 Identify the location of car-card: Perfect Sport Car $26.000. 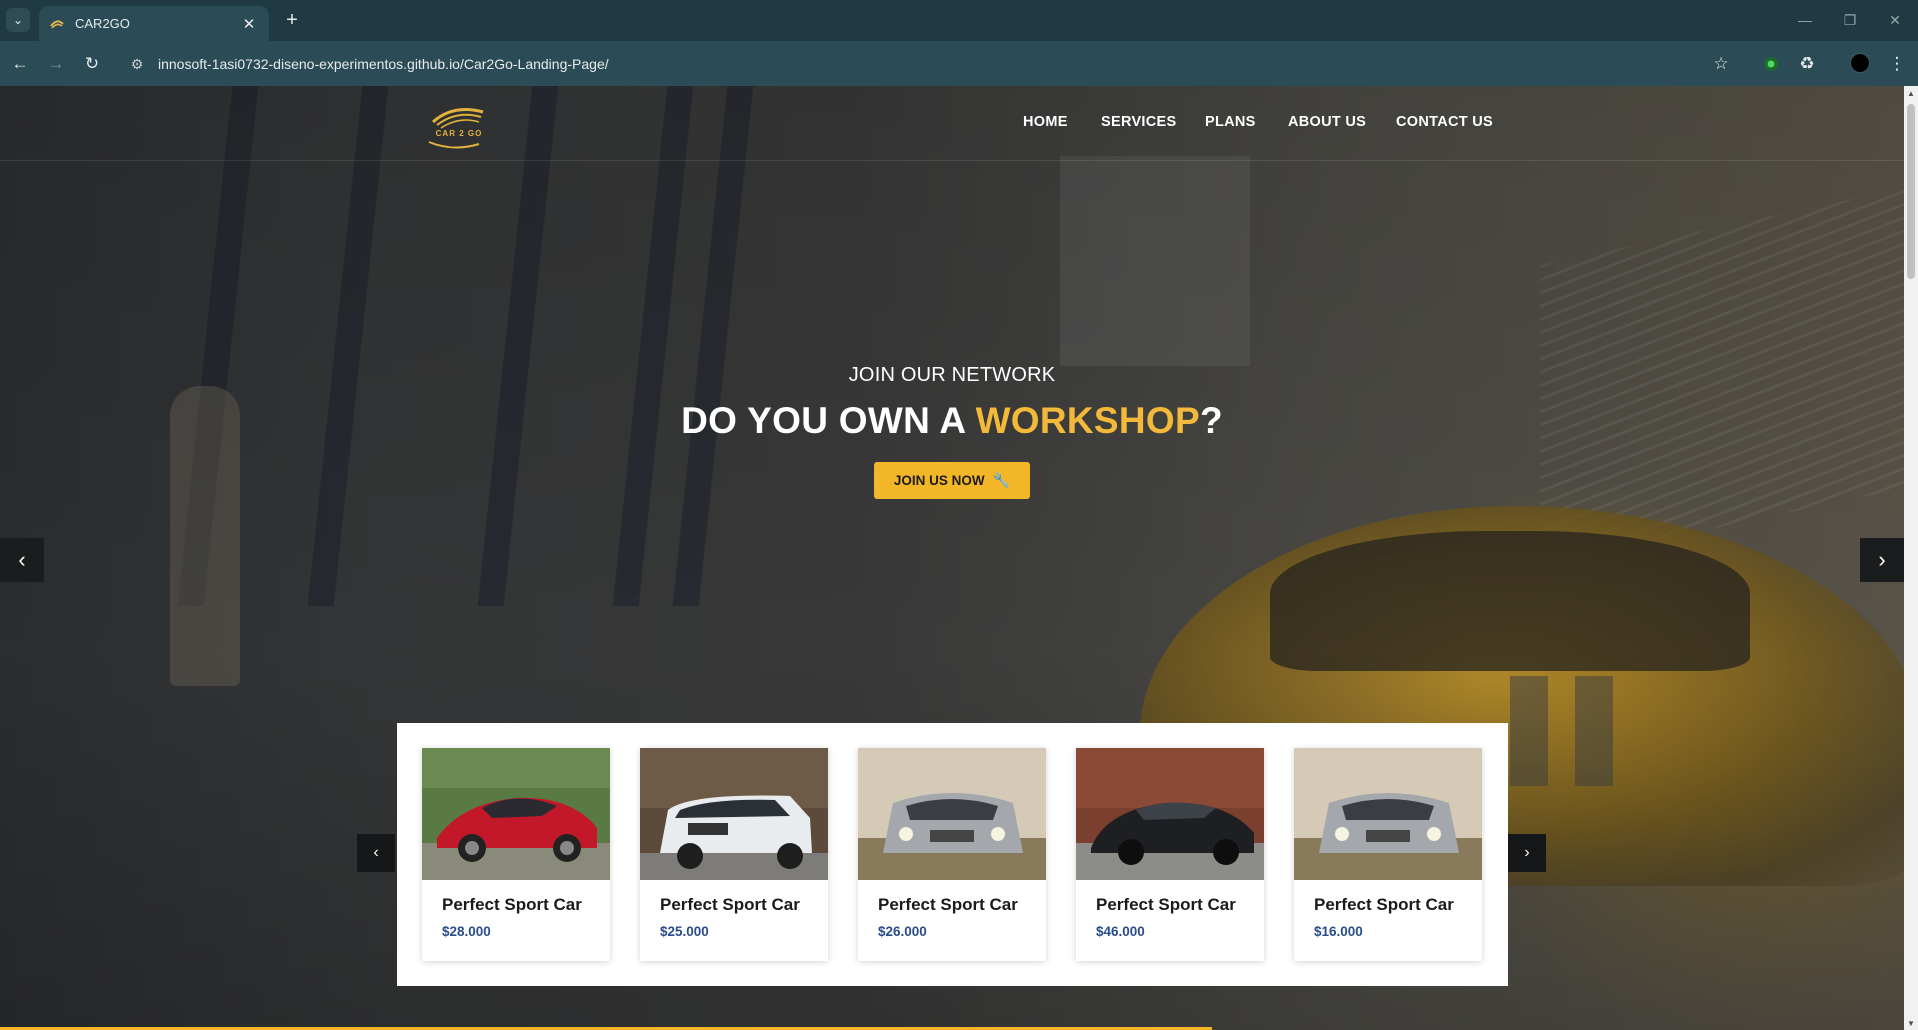
(952, 854).